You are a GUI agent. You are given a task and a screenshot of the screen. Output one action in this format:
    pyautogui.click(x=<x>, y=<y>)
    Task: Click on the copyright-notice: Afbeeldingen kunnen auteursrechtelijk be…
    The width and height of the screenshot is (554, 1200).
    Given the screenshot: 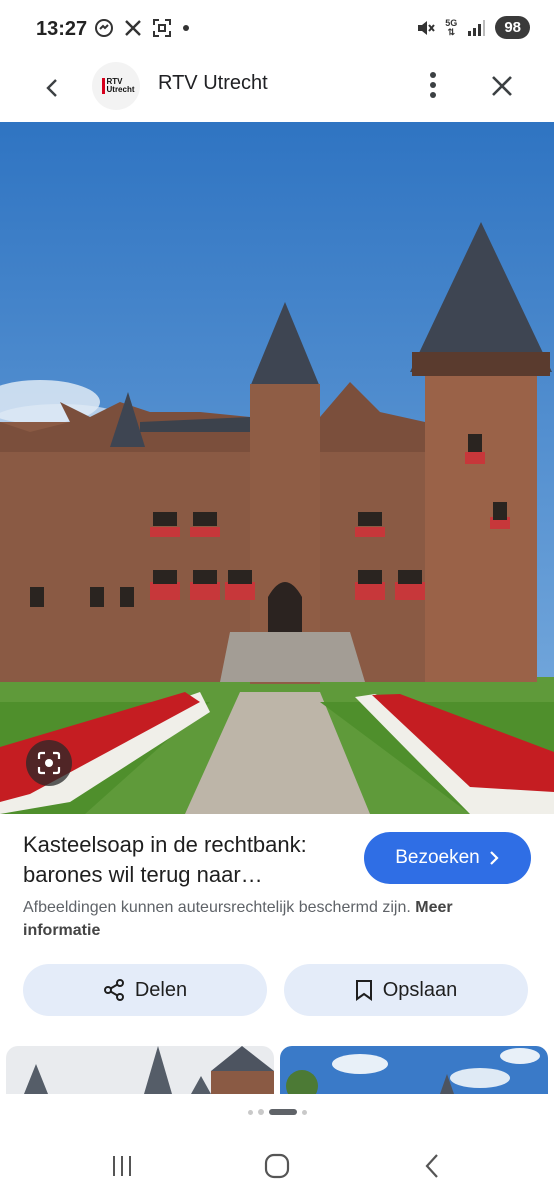 What is the action you would take?
    pyautogui.click(x=278, y=919)
    